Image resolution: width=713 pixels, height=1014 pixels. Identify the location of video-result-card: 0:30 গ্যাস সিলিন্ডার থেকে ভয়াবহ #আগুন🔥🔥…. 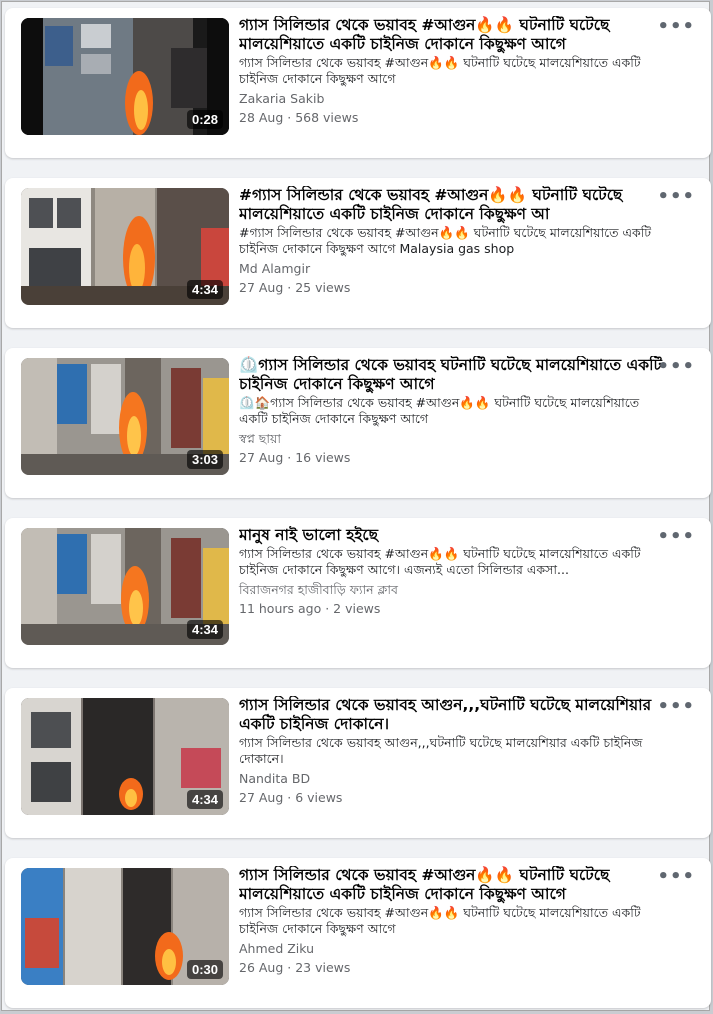
(358, 933).